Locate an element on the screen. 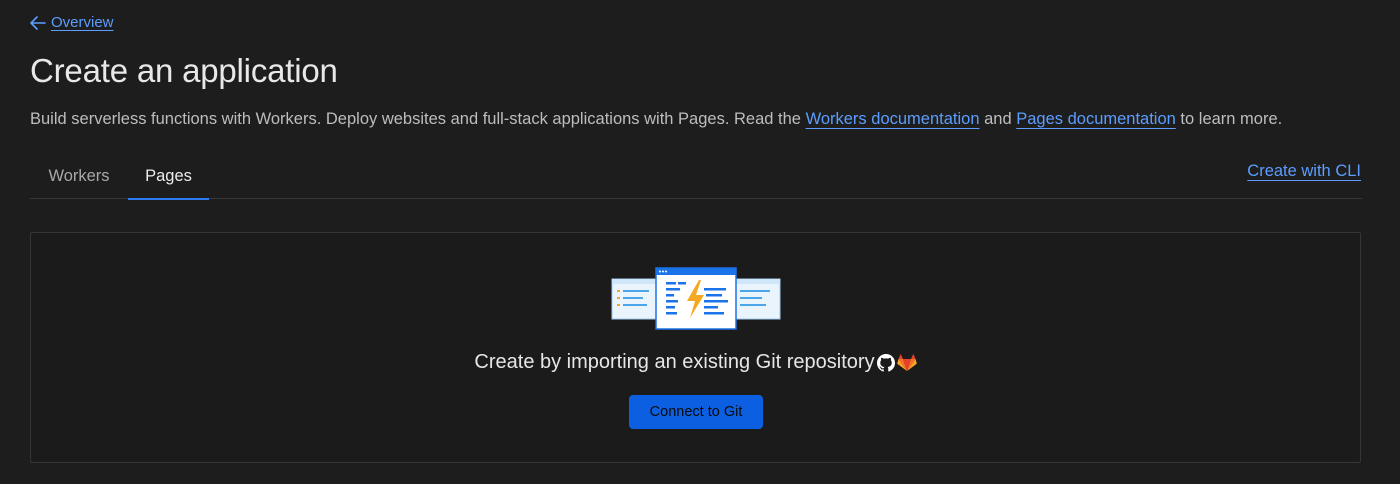 The image size is (1400, 484). github-icon is located at coordinates (885, 362).